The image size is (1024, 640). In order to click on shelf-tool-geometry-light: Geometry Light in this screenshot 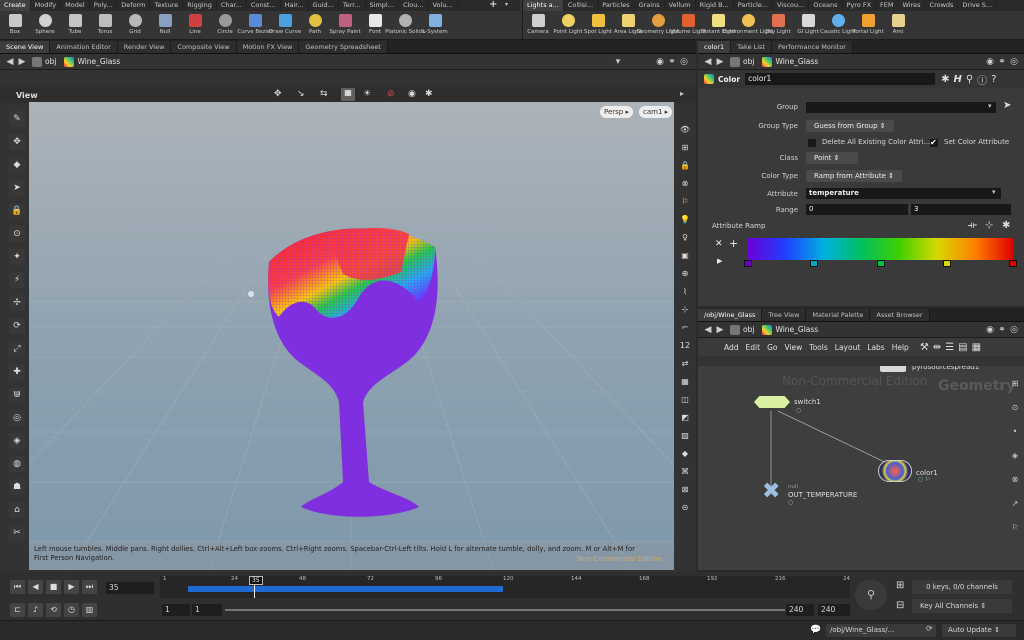, I will do `click(658, 25)`.